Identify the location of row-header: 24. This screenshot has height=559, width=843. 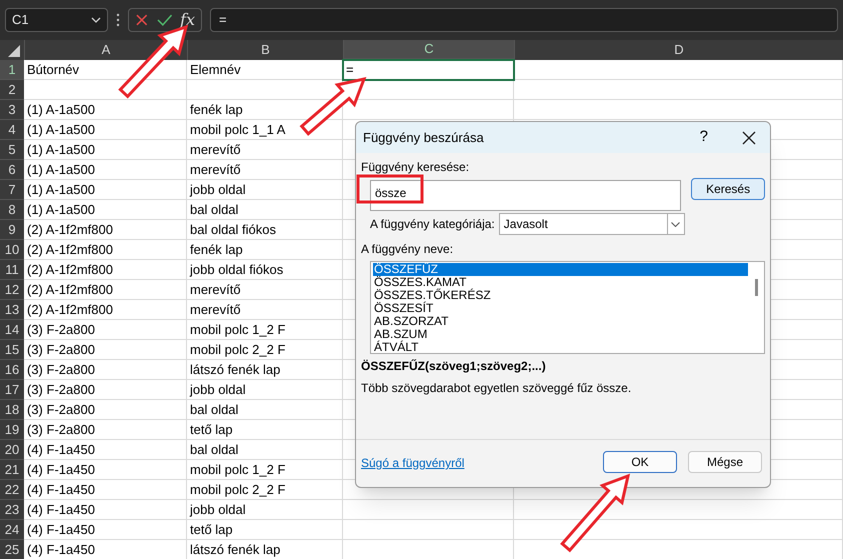
(12, 530).